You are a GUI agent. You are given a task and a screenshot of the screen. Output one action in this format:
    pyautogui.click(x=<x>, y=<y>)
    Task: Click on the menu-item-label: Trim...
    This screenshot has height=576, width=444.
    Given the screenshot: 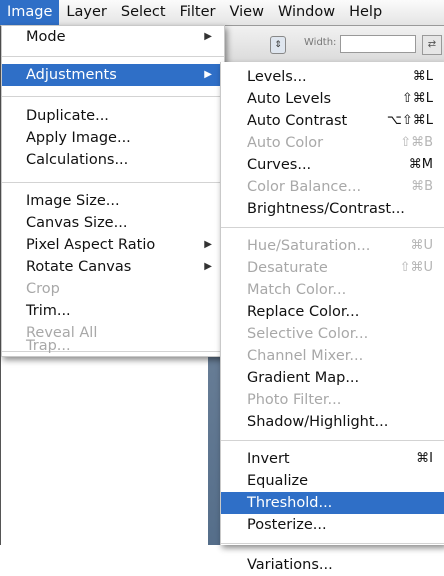 What is the action you would take?
    pyautogui.click(x=48, y=311)
    